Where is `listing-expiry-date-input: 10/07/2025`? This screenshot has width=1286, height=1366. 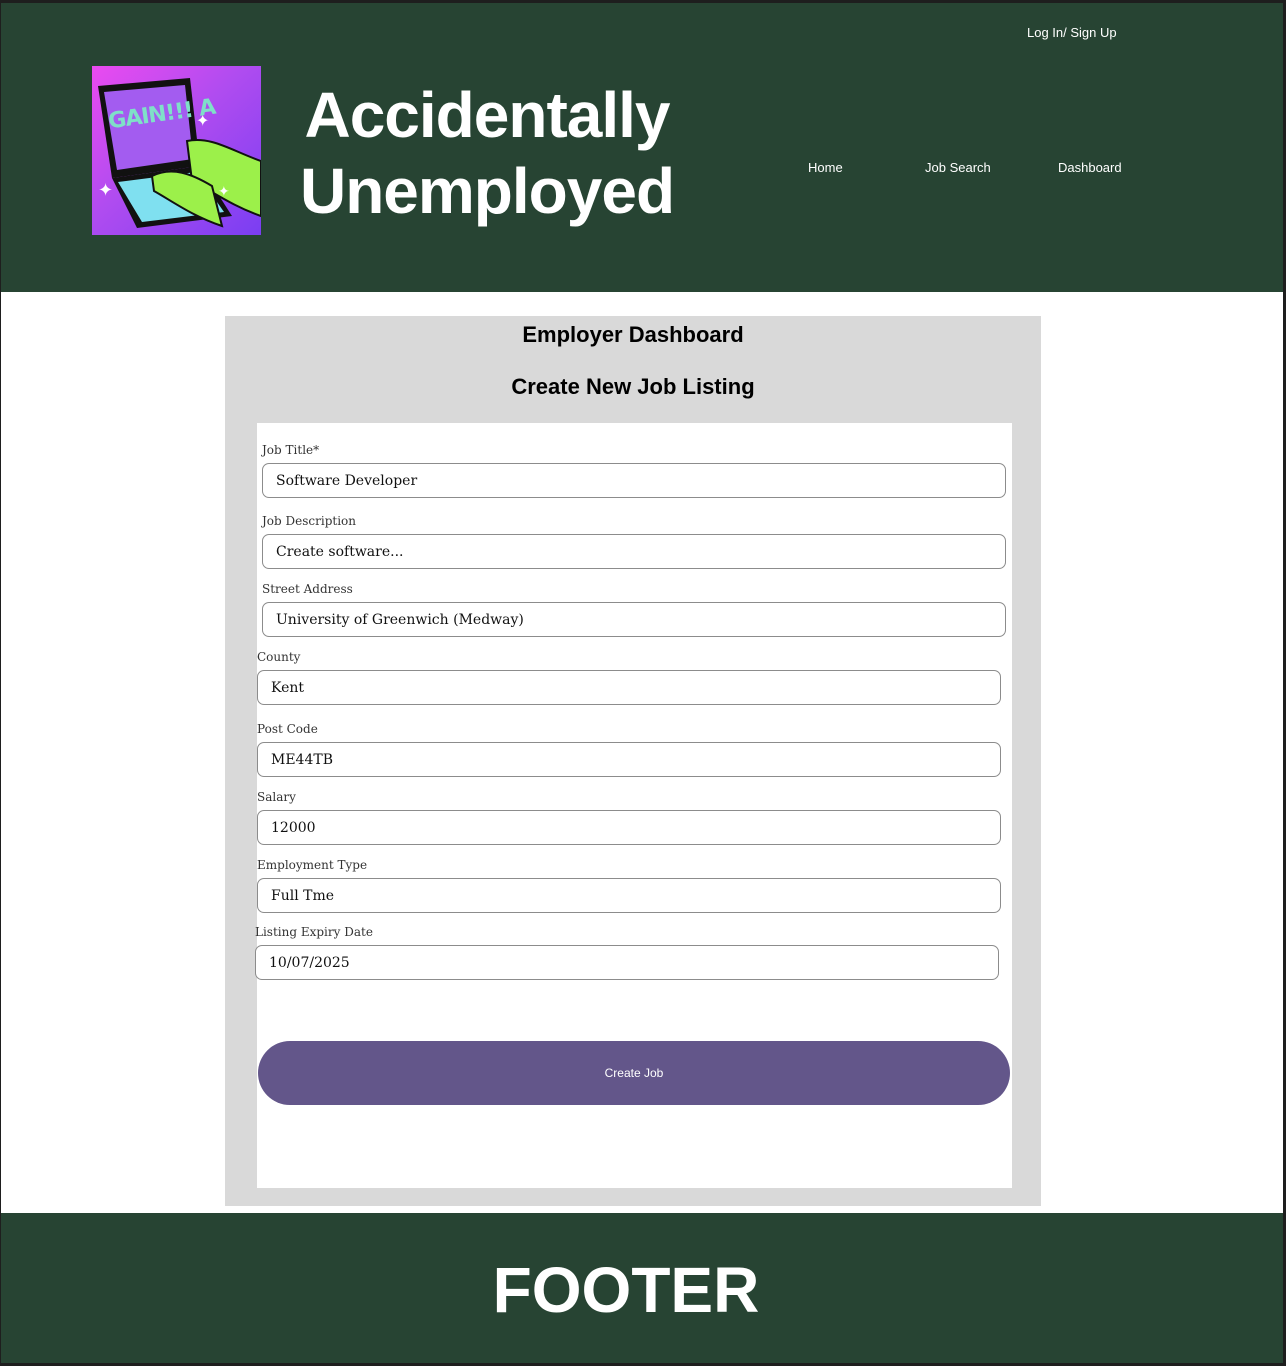
listing-expiry-date-input: 10/07/2025 is located at coordinates (627, 962).